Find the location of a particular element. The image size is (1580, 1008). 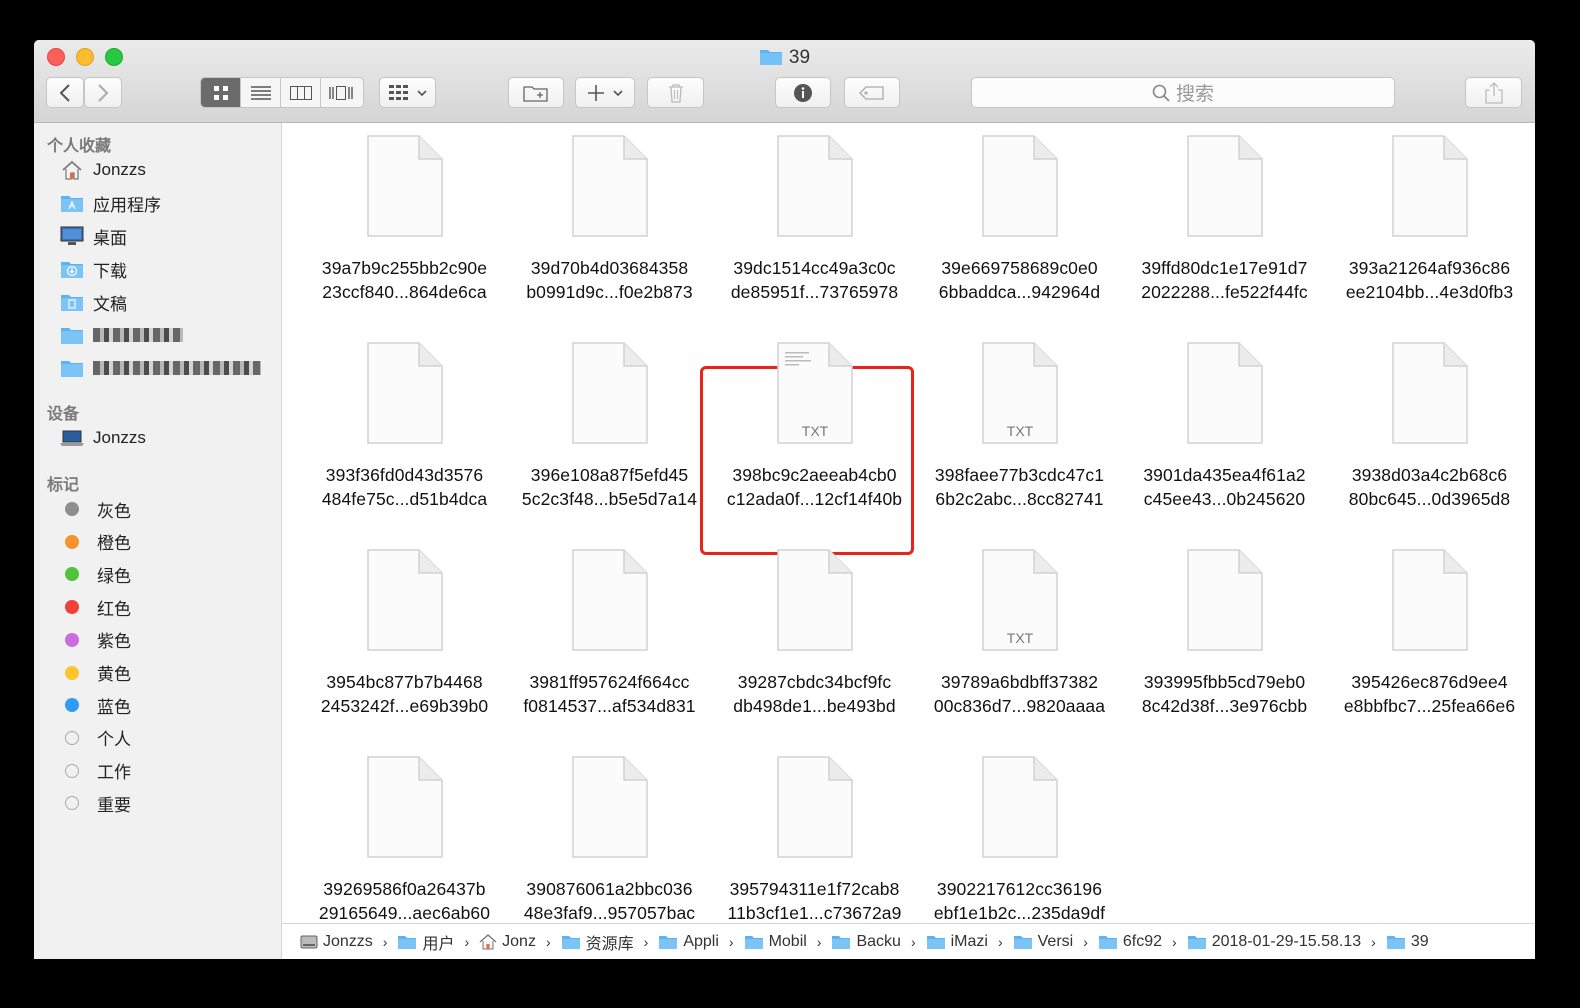

sidebar-item-applications: 应用程序 is located at coordinates (110, 203).